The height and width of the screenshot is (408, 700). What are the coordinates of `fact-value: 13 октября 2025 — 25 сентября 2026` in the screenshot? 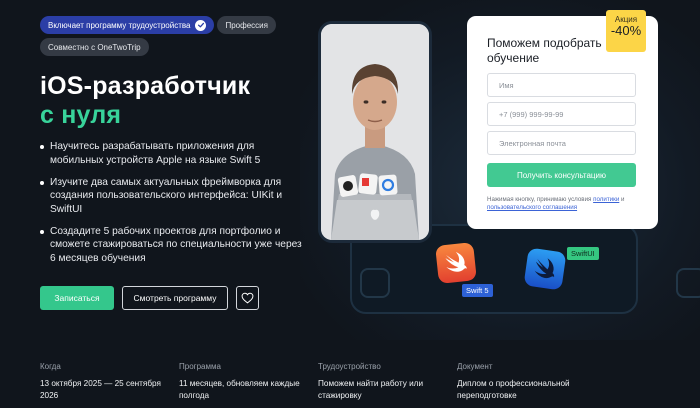 It's located at (100, 389).